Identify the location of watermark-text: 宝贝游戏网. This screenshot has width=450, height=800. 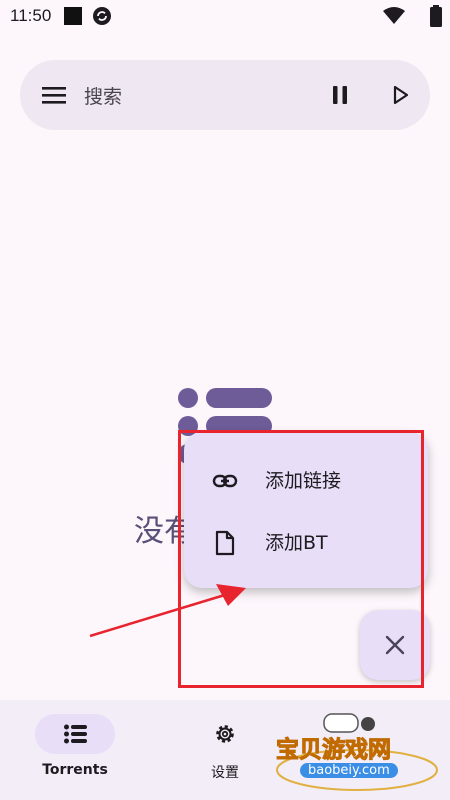
(334, 750).